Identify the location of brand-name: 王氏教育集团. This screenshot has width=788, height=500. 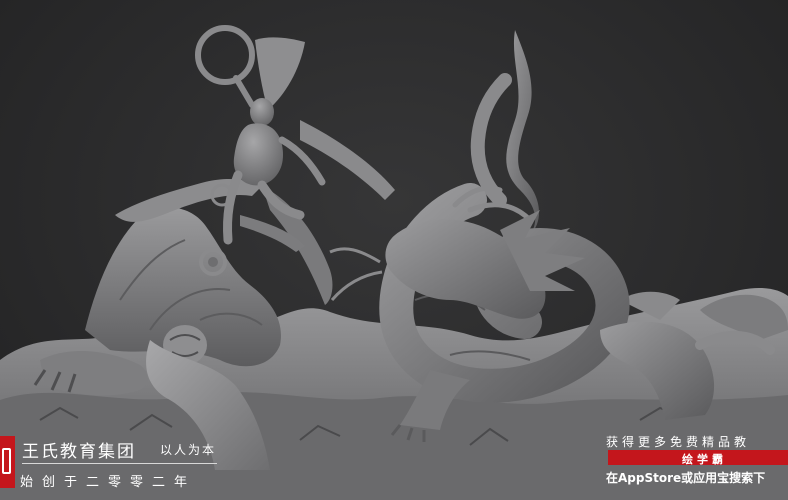
(79, 452).